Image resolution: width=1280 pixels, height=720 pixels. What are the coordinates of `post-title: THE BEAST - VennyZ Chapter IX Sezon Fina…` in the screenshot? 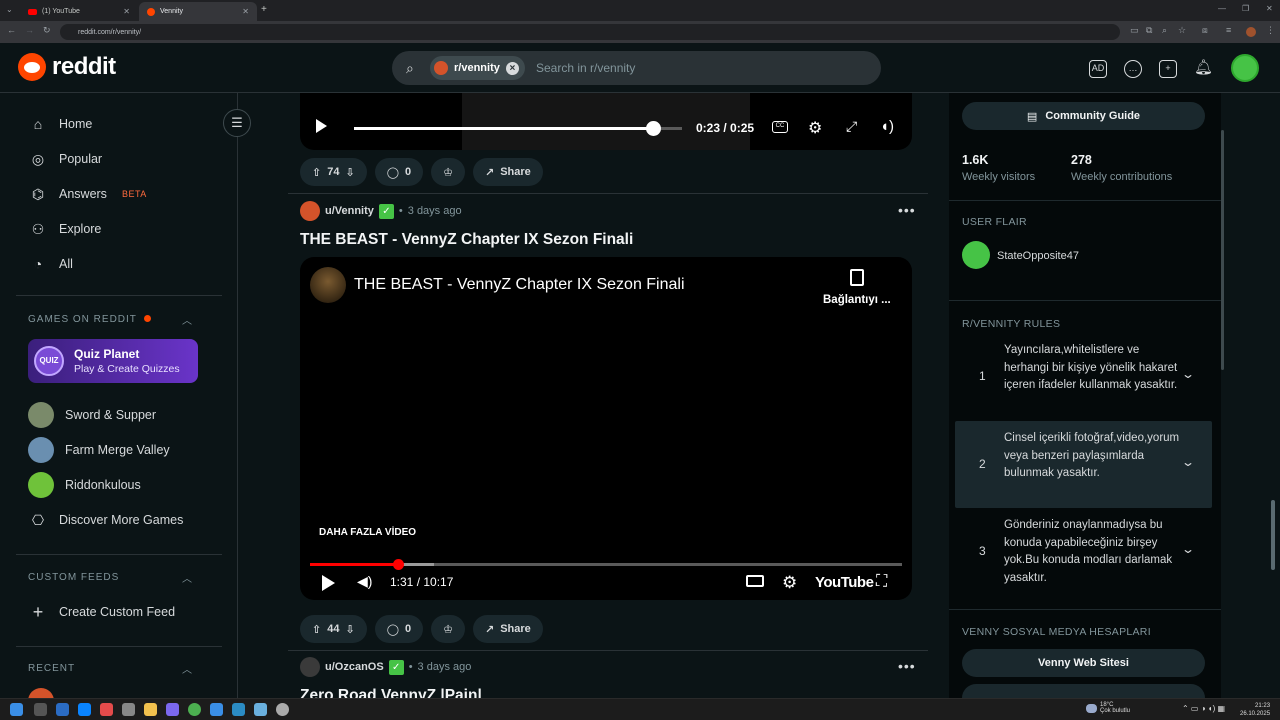 It's located at (466, 240).